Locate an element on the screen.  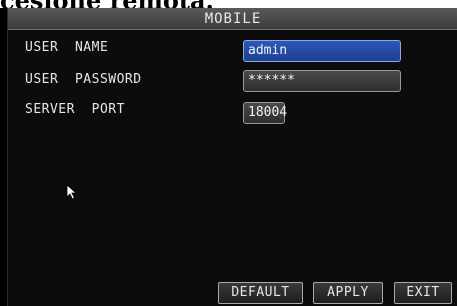
user-password-input: ****** is located at coordinates (322, 81).